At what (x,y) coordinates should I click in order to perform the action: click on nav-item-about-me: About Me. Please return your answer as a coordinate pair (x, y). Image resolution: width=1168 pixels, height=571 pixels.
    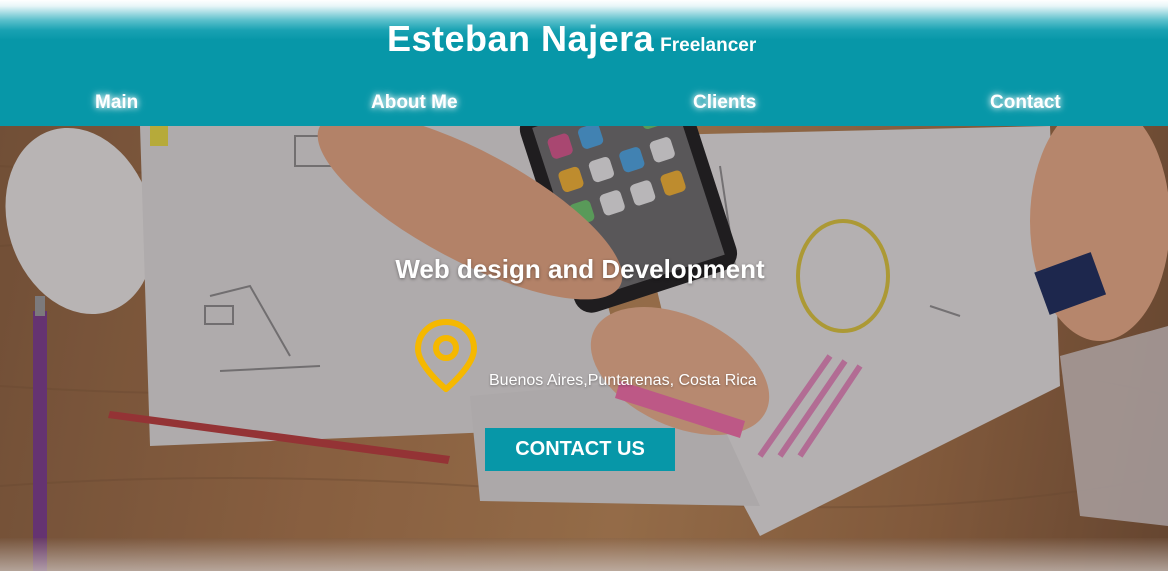
    Looking at the image, I should click on (414, 103).